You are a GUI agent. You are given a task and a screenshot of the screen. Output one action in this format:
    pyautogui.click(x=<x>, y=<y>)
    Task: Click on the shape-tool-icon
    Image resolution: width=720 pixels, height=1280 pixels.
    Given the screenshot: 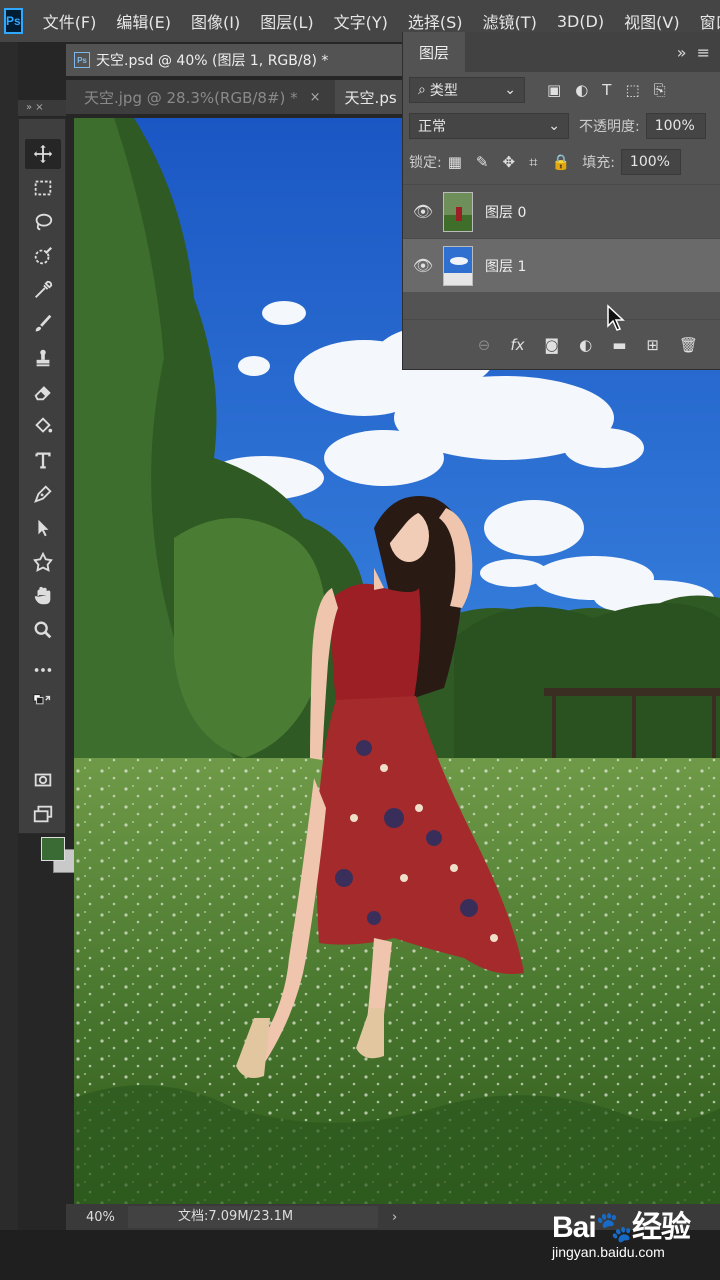 What is the action you would take?
    pyautogui.click(x=43, y=562)
    